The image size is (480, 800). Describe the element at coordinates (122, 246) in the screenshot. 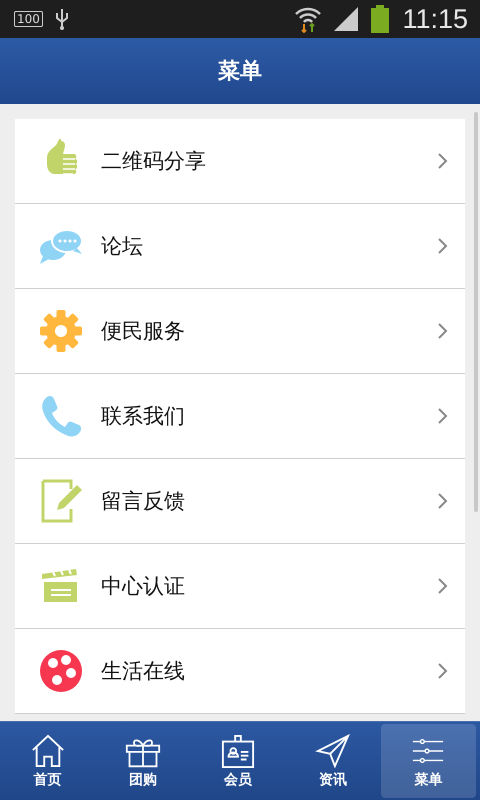

I see `menu-label: 论坛` at that location.